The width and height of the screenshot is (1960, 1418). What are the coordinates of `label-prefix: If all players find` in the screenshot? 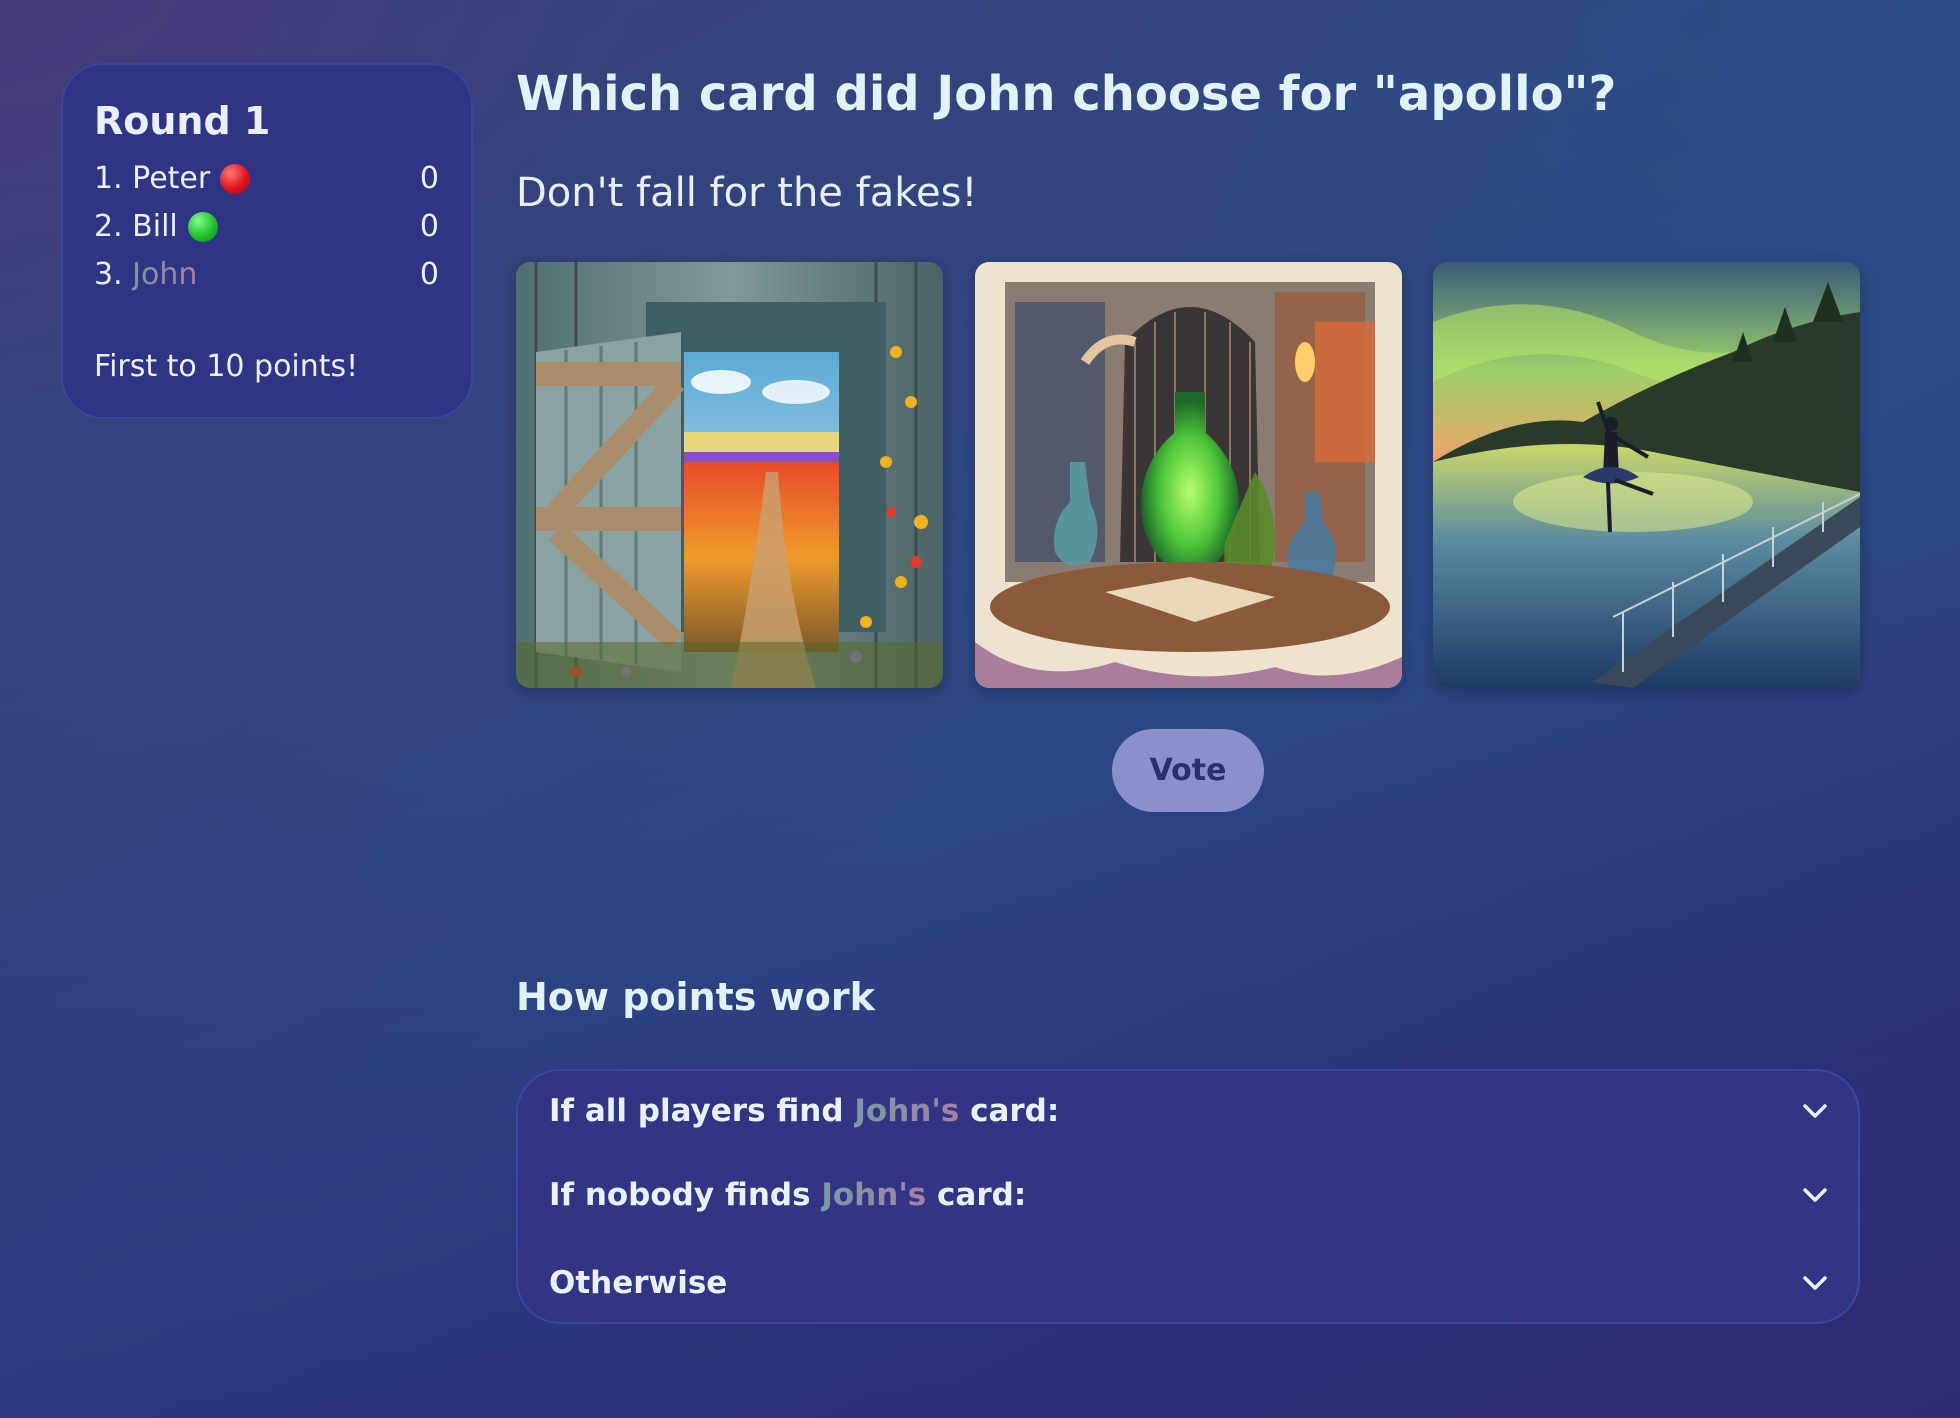 It's located at (702, 1111).